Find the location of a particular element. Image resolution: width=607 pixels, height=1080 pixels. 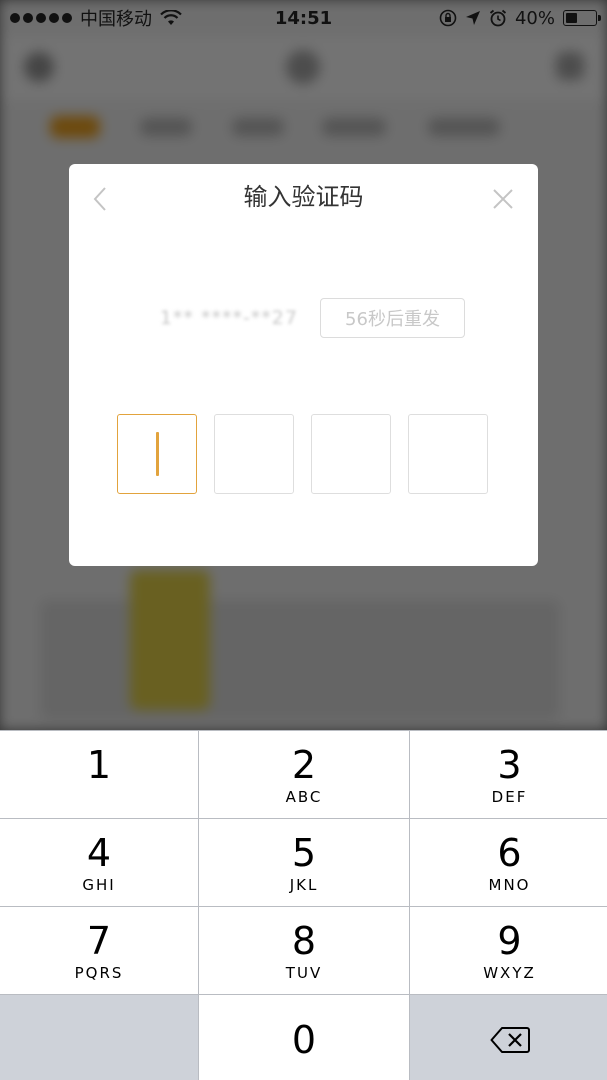

key-letters: MNO is located at coordinates (509, 884).